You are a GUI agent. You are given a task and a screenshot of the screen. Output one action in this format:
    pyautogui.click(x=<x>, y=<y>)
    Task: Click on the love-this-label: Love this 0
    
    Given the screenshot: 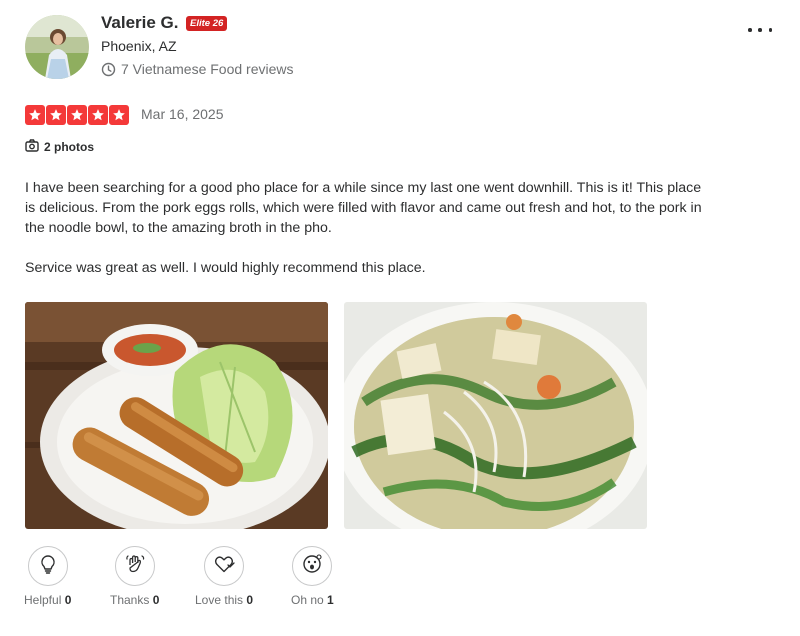 What is the action you would take?
    pyautogui.click(x=224, y=600)
    